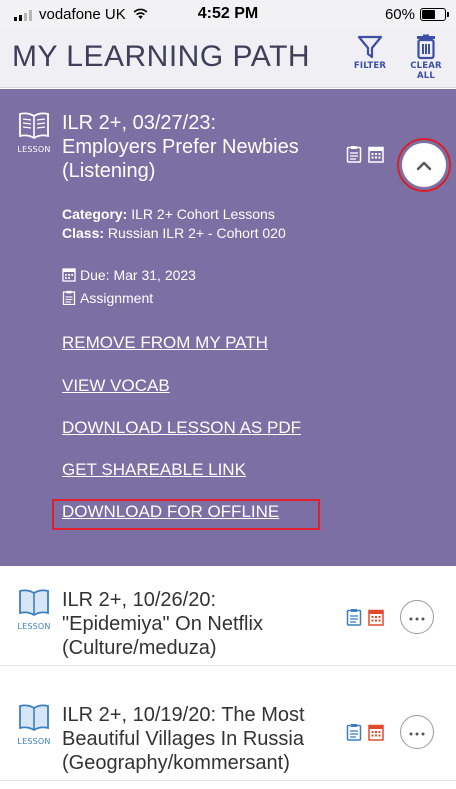 The width and height of the screenshot is (456, 789). Describe the element at coordinates (162, 624) in the screenshot. I see `lesson-title-line: "Epidemiya" On Netflix` at that location.